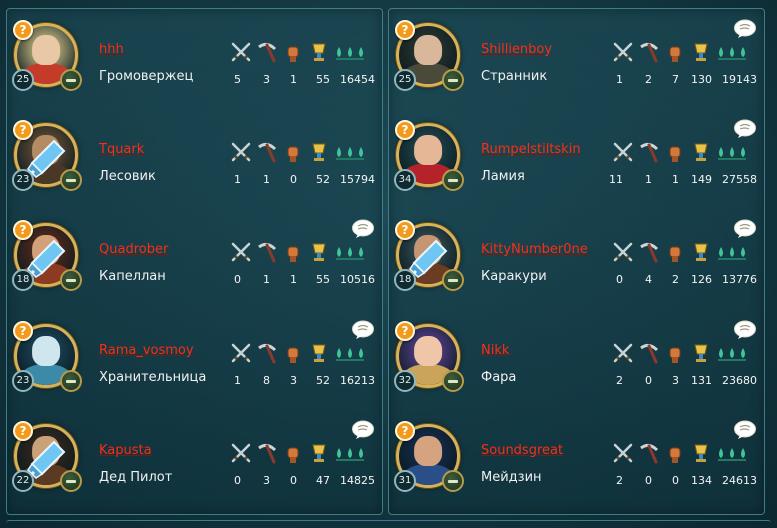  Describe the element at coordinates (675, 380) in the screenshot. I see `stat-power: 3` at that location.